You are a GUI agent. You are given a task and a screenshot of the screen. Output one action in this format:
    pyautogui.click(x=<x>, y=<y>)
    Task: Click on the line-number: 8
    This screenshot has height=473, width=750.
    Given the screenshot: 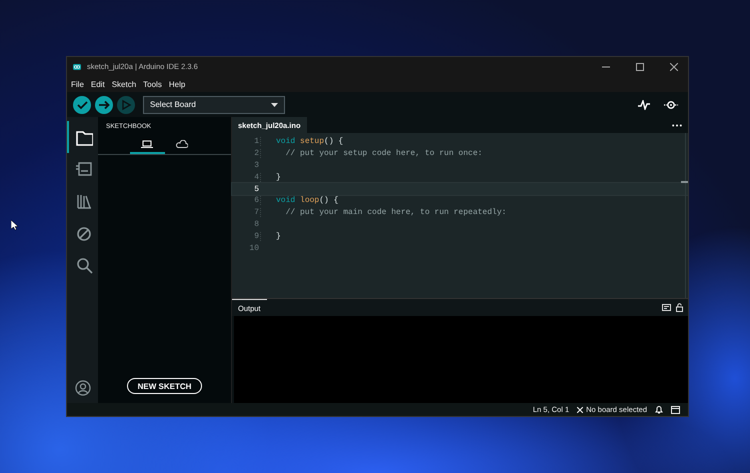 What is the action you would take?
    pyautogui.click(x=256, y=224)
    